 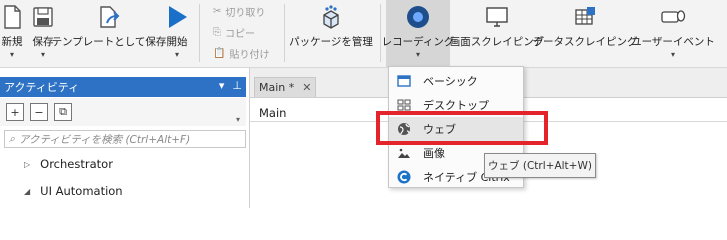 I want to click on clipboard-icon: 📋, so click(x=219, y=53).